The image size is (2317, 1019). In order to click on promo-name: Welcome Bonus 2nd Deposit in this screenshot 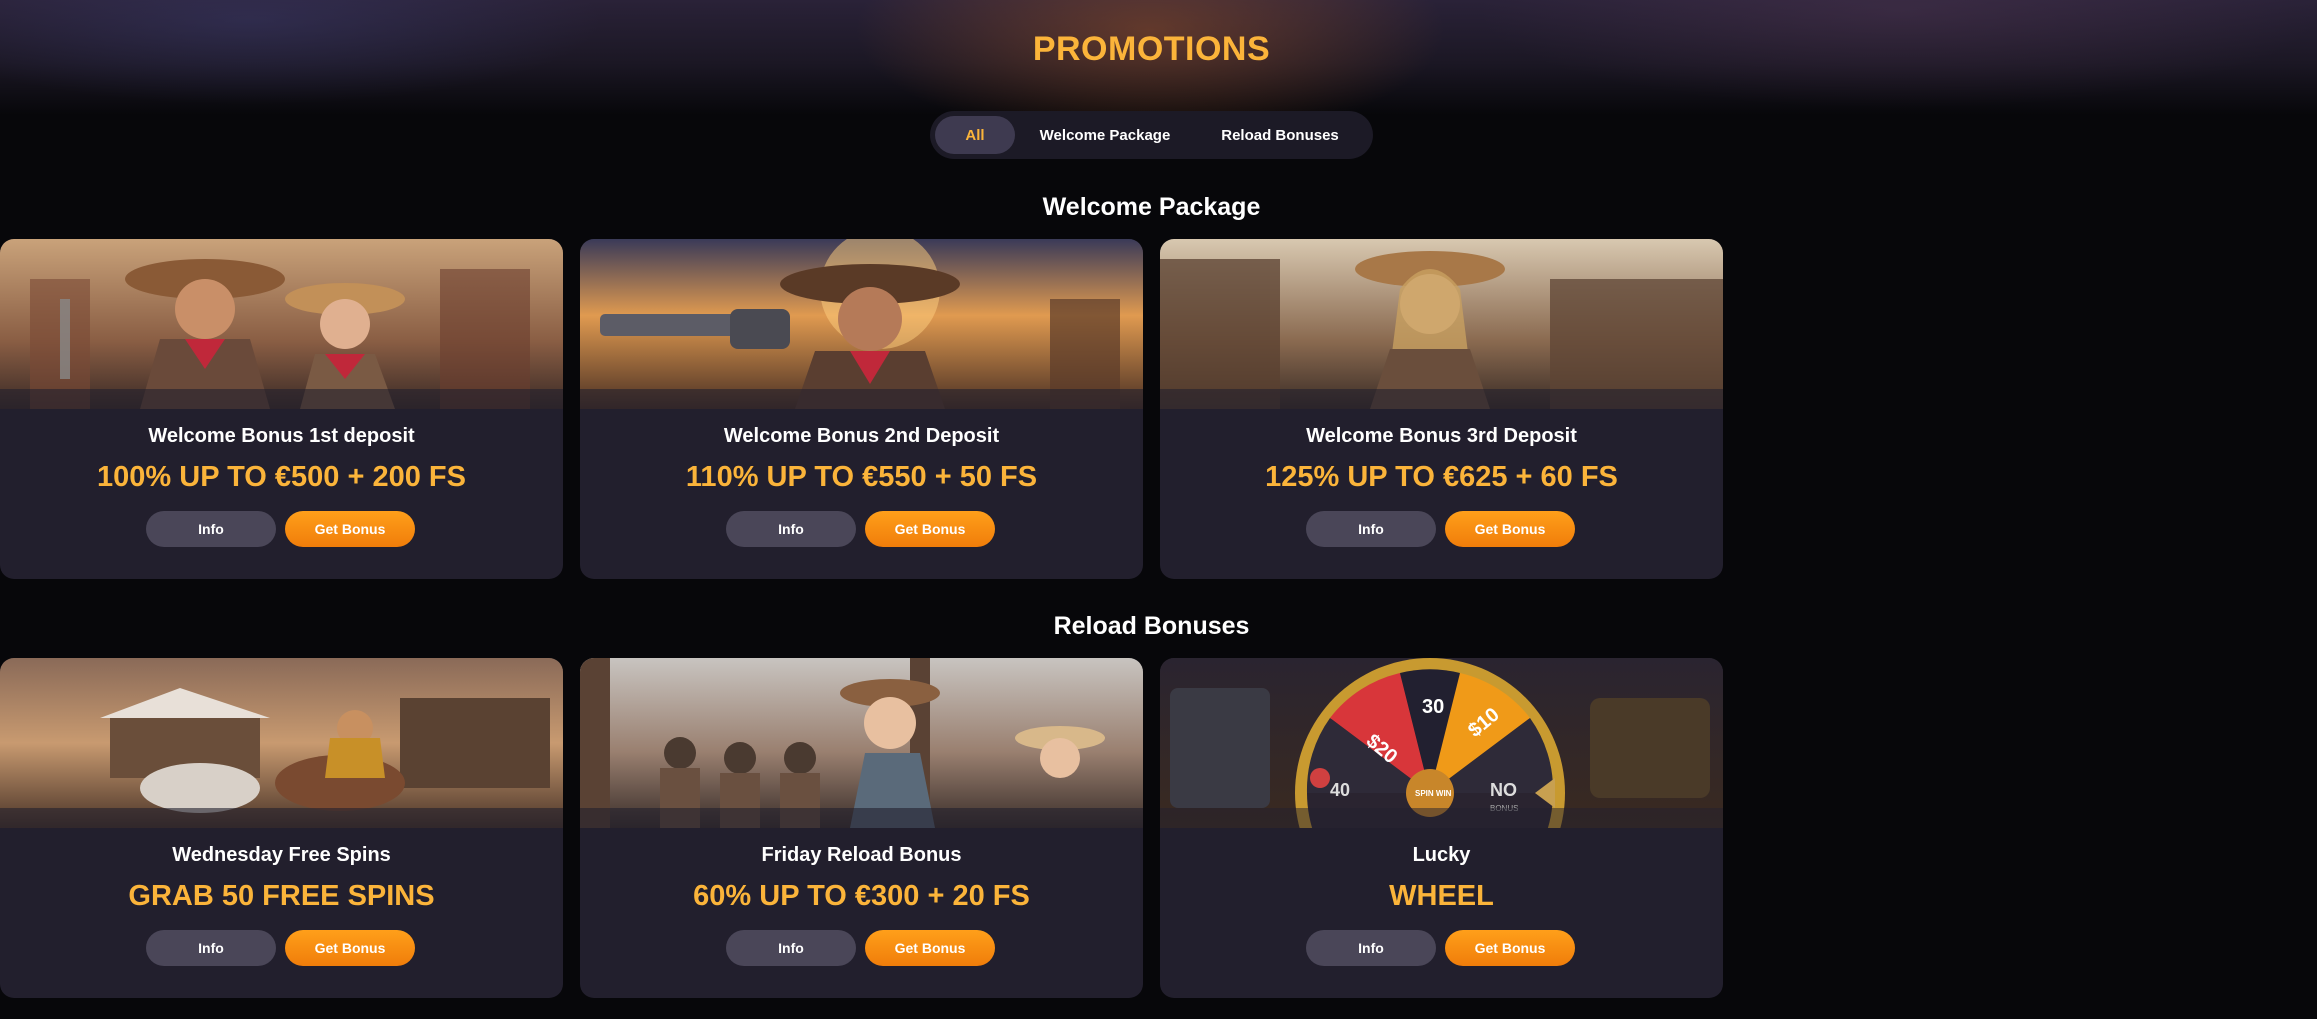, I will do `click(861, 436)`.